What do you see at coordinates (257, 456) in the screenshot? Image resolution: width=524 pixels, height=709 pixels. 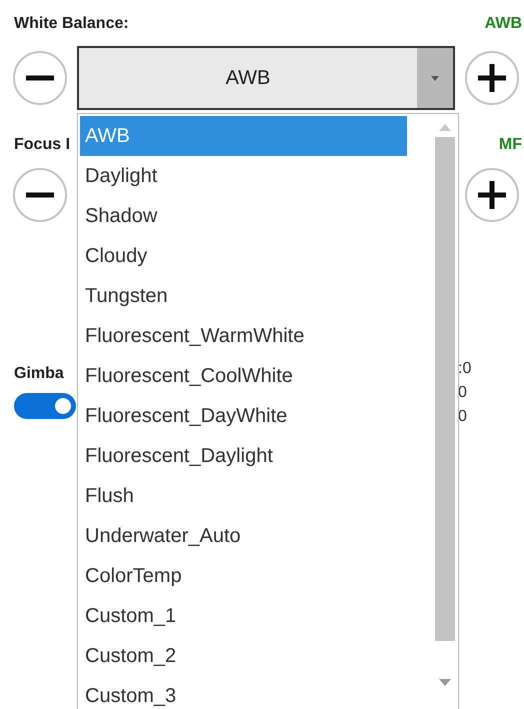 I see `dropdown-option: Fluorescent_Daylight` at bounding box center [257, 456].